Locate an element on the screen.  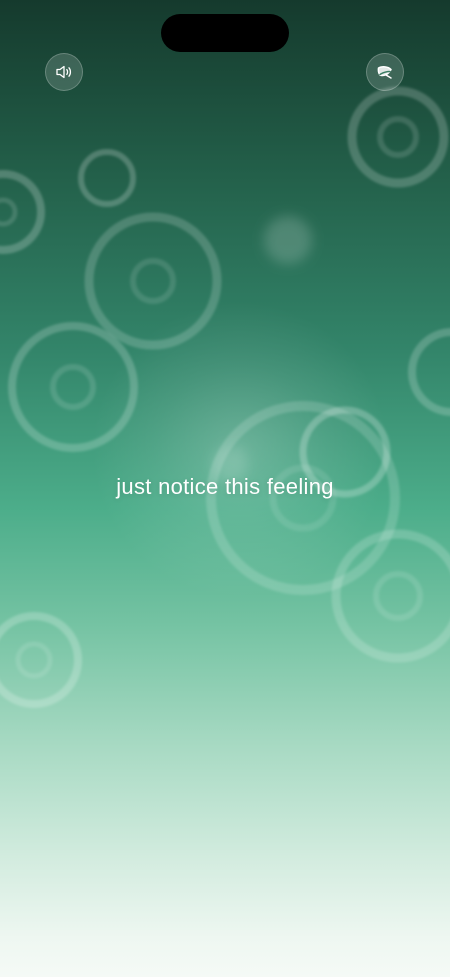
leaf-icon is located at coordinates (384, 72).